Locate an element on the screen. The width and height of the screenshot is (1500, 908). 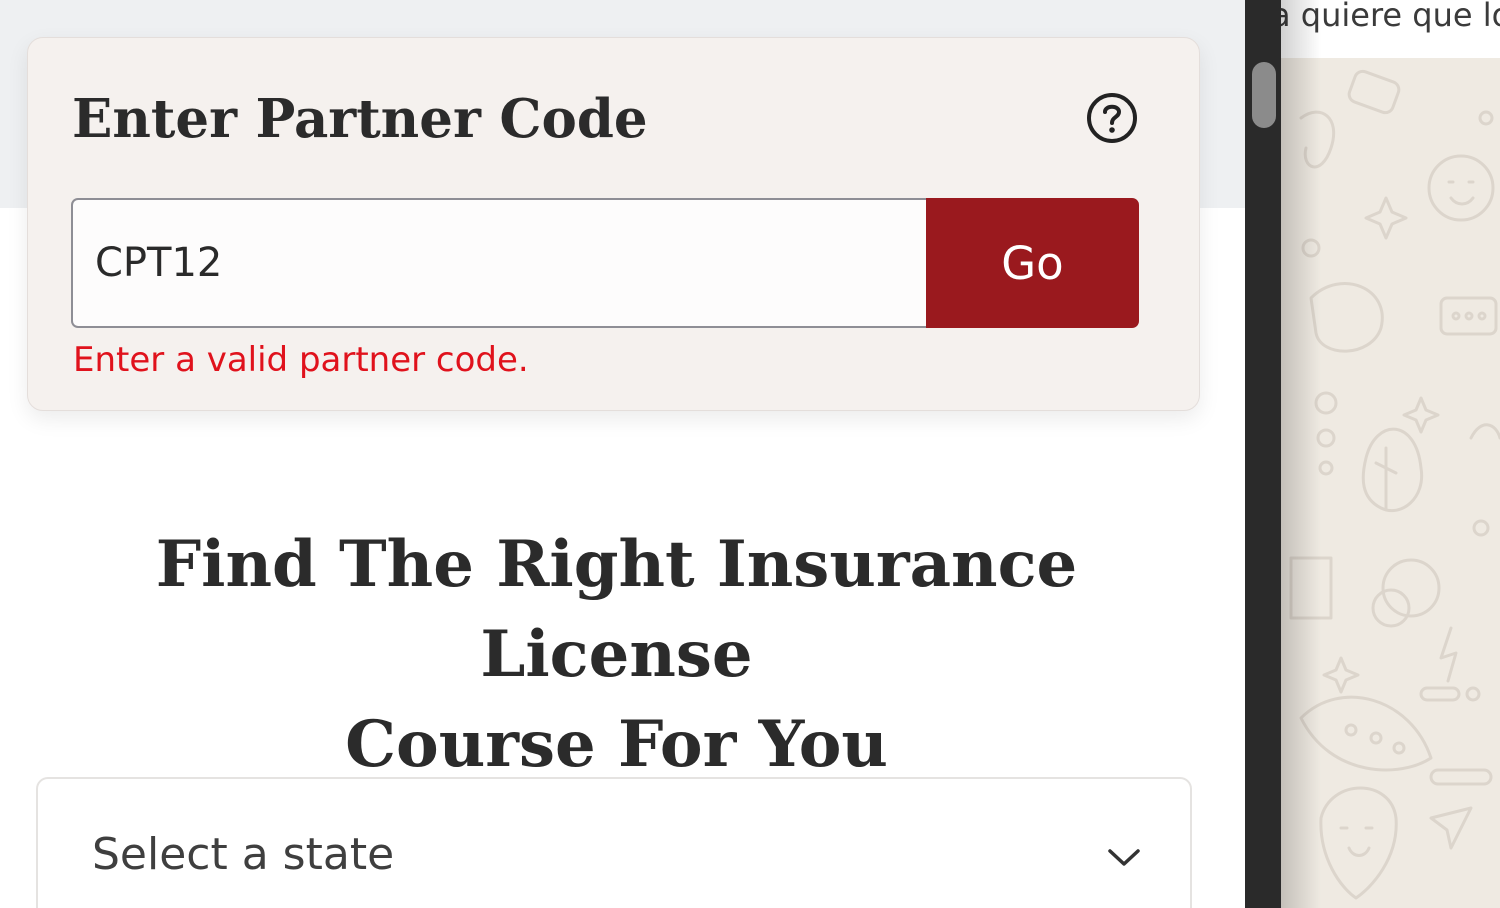
go-button: Go is located at coordinates (1032, 263).